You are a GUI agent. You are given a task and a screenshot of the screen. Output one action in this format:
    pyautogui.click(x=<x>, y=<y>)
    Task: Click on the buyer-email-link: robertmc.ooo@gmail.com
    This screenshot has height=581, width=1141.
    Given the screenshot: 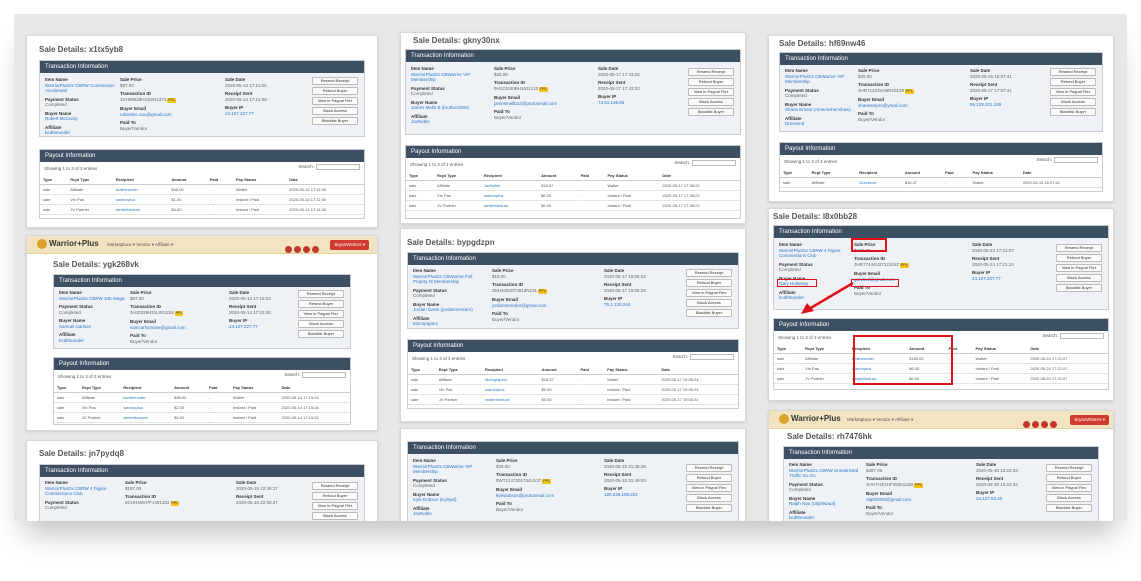 What is the action you would take?
    pyautogui.click(x=160, y=115)
    